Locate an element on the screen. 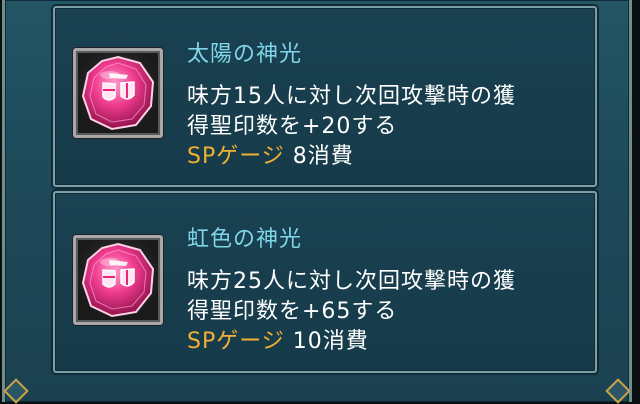 Image resolution: width=640 pixels, height=404 pixels. skill-name: 虹色の神光 is located at coordinates (245, 239).